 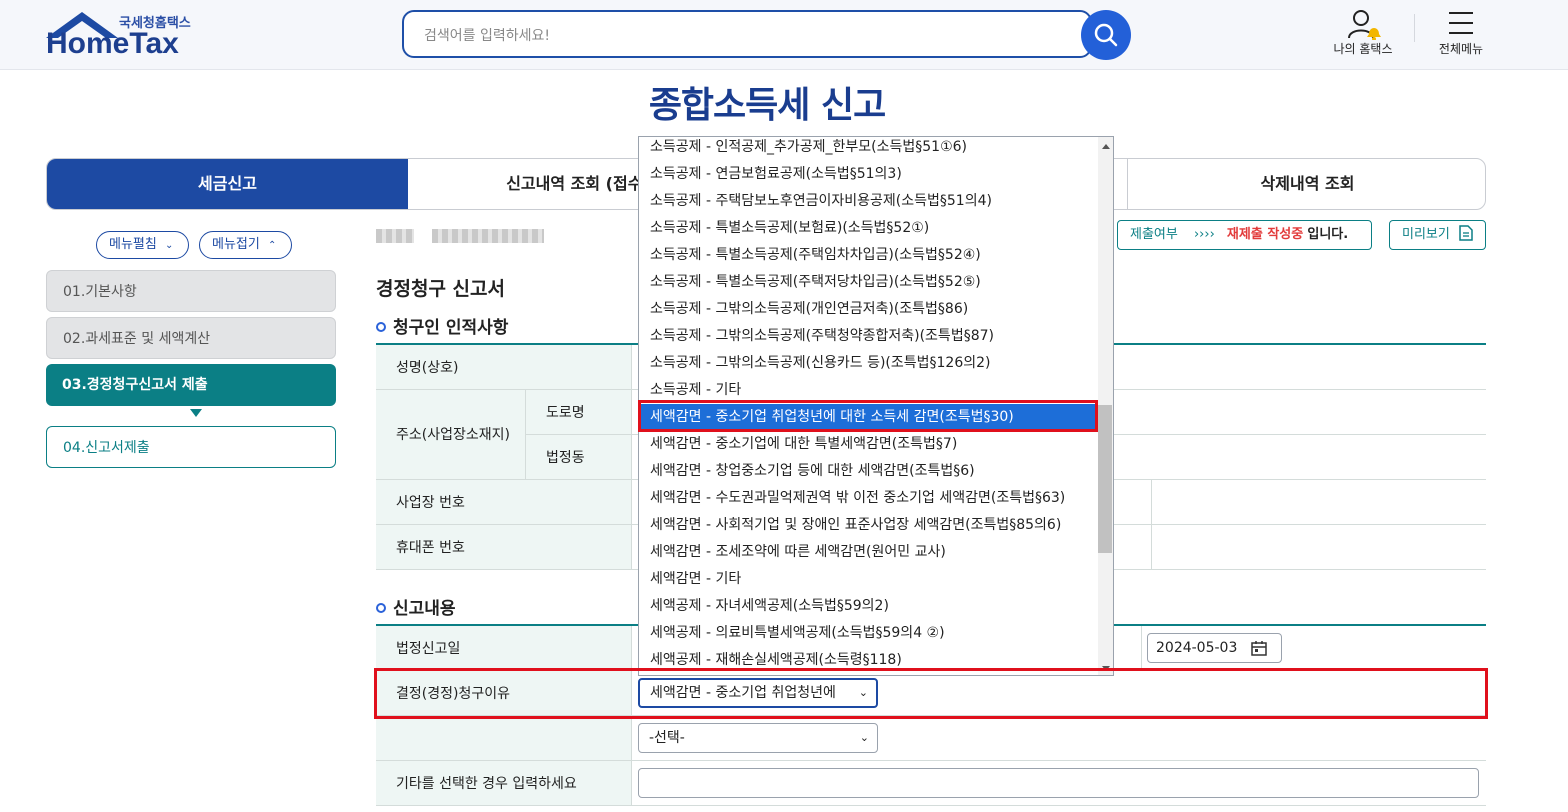 I want to click on dropdown-option: 소득공제 - 그밖의소득공제(신용카드 등)(조특법§126의2), so click(x=868, y=363).